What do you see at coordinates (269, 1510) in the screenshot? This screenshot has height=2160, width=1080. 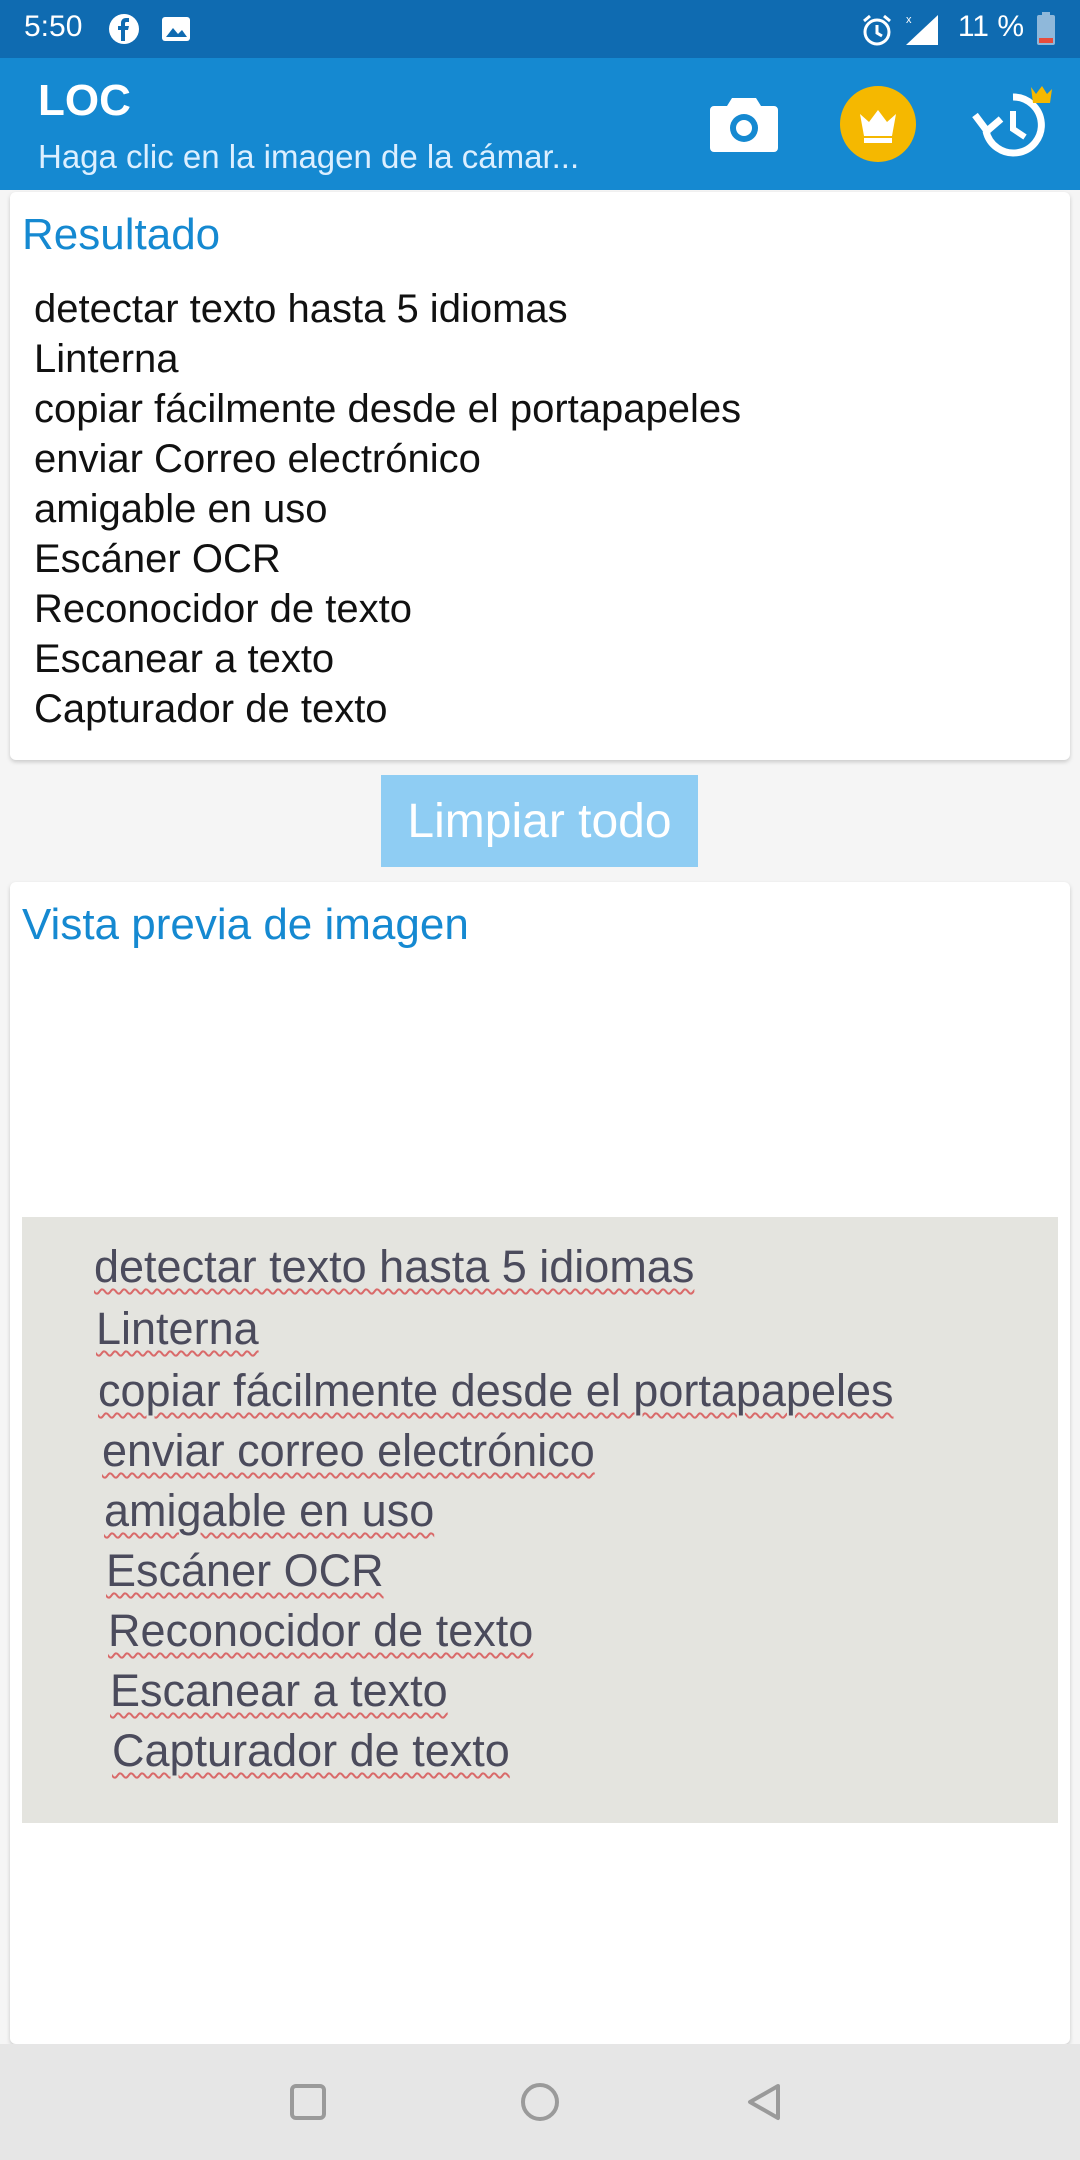 I see `preview-image-line: amigable en uso` at bounding box center [269, 1510].